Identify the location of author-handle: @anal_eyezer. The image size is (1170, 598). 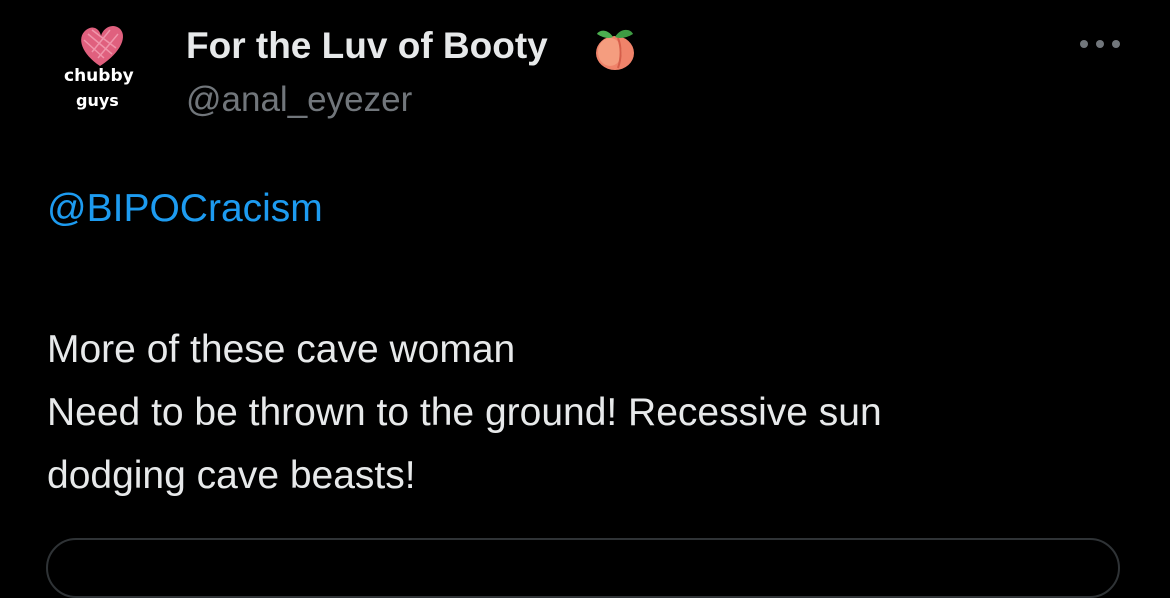
(299, 100).